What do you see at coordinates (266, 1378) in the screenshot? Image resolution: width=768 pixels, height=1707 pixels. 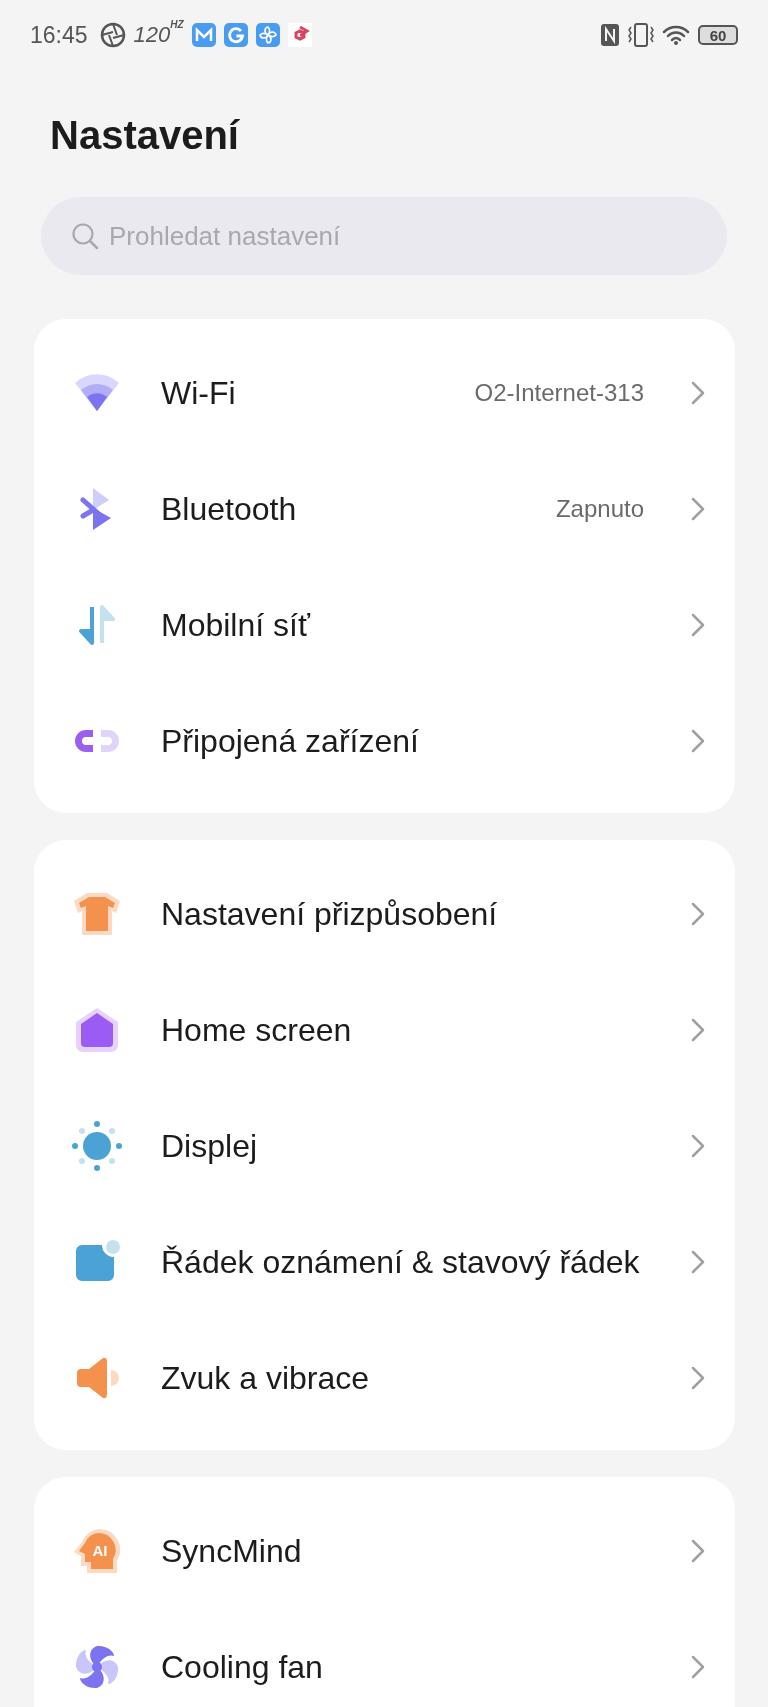 I see `row-label: Zvuk a vibrace` at bounding box center [266, 1378].